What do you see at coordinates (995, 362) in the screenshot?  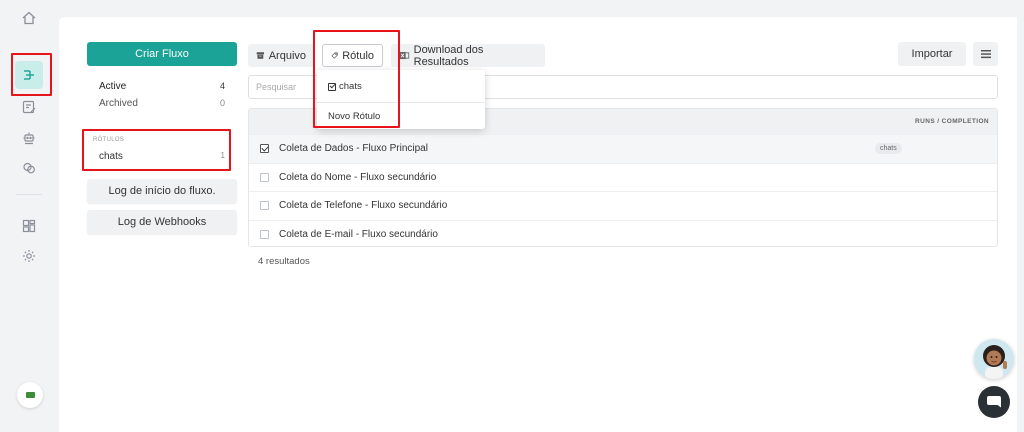 I see `assistant-face-icon` at bounding box center [995, 362].